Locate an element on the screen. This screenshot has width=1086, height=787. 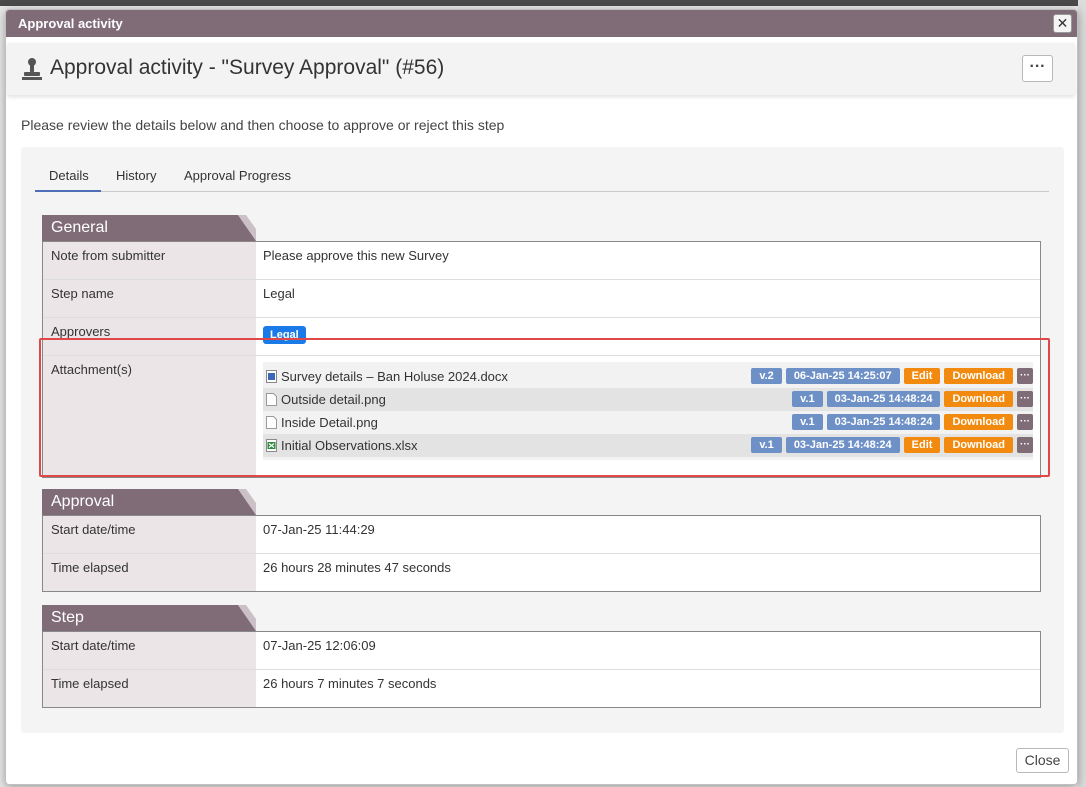
attachment-actions: v.1 03-Jan-25 14:48:24 Edit Download ··· is located at coordinates (892, 445).